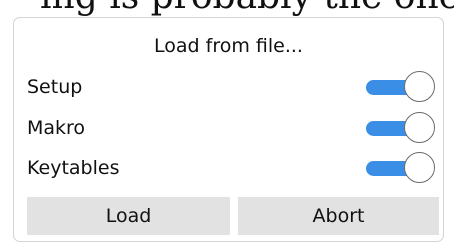  Describe the element at coordinates (231, 169) in the screenshot. I see `option-row-keytables: Keytables` at that location.